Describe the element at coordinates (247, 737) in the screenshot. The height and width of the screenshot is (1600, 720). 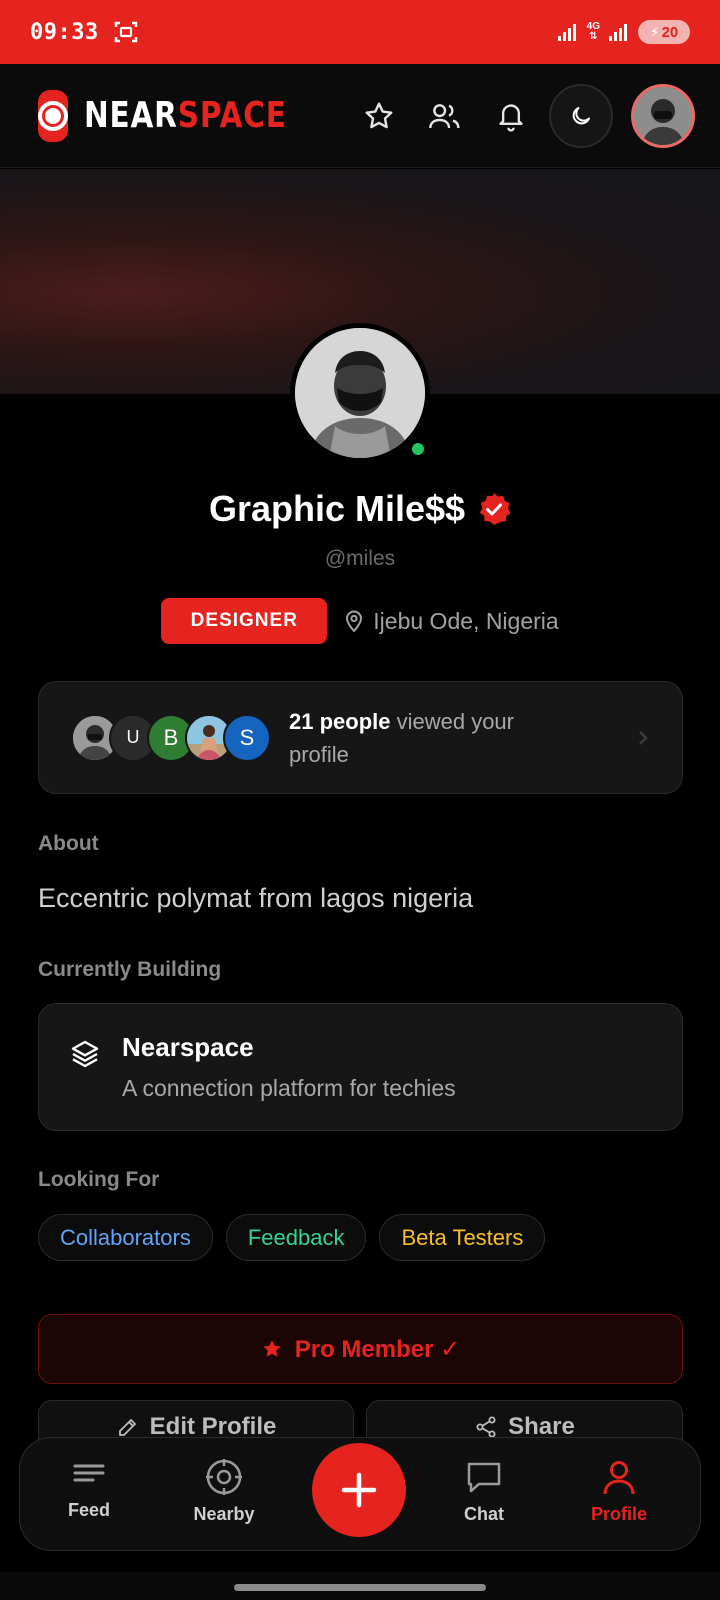
I see `viewer-avatar: S` at that location.